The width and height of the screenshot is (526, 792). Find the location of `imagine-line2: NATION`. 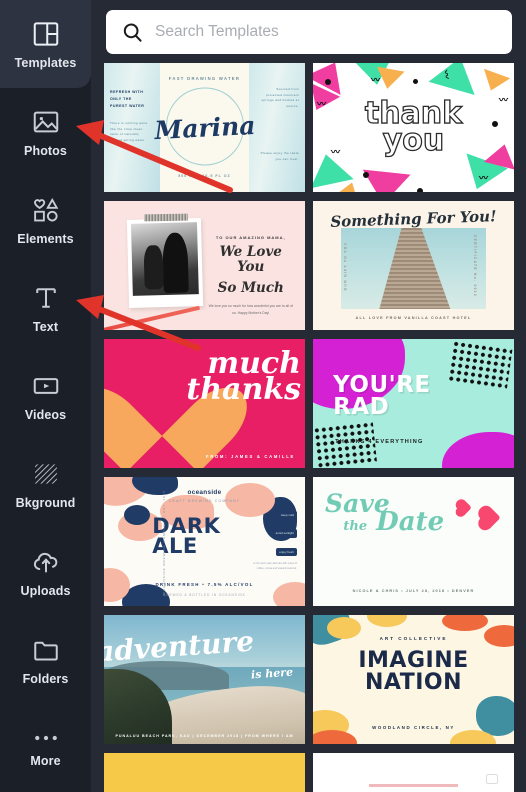

imagine-line2: NATION is located at coordinates (413, 682).